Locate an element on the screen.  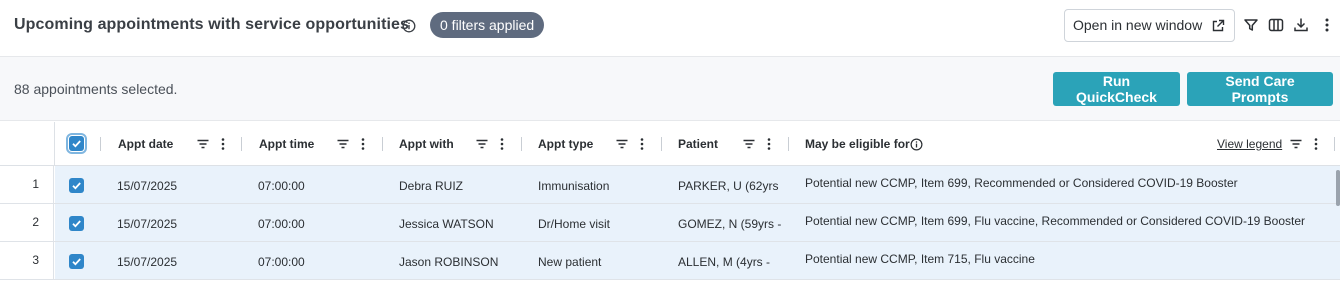
row-index: 1 is located at coordinates (27, 184).